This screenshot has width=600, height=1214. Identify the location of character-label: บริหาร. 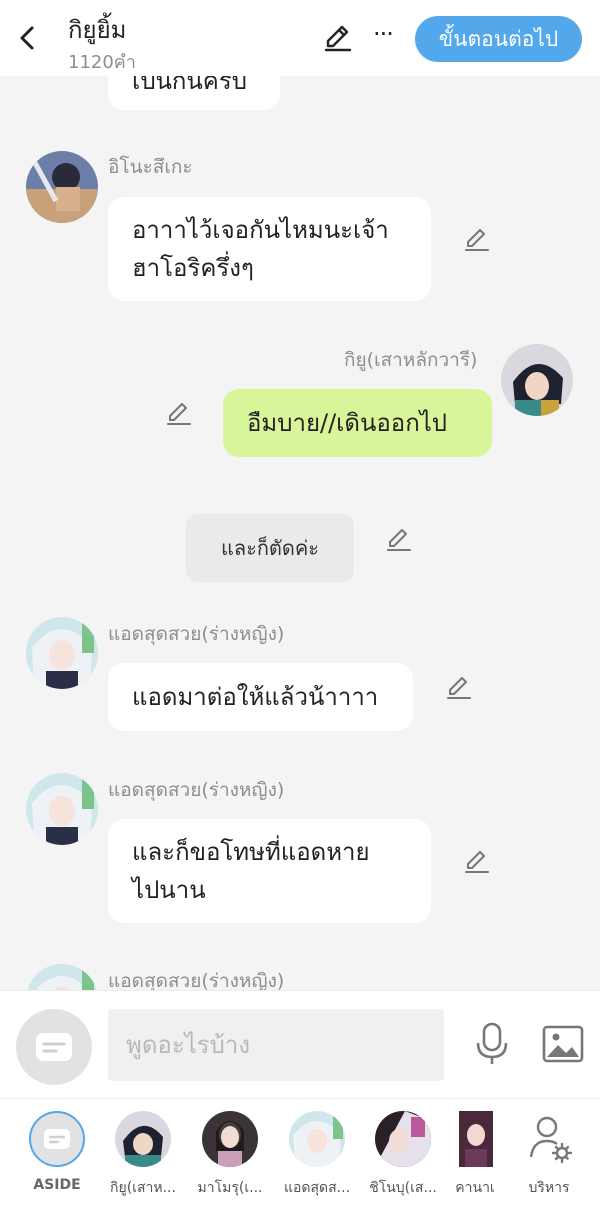
(549, 1188).